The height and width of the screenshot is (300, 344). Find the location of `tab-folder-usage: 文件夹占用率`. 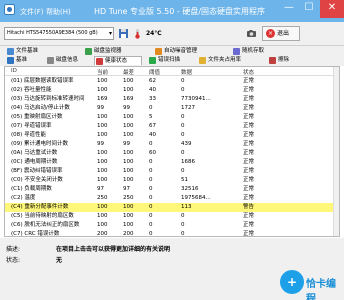

tab-folder-usage: 文件夹占用率 is located at coordinates (219, 60).